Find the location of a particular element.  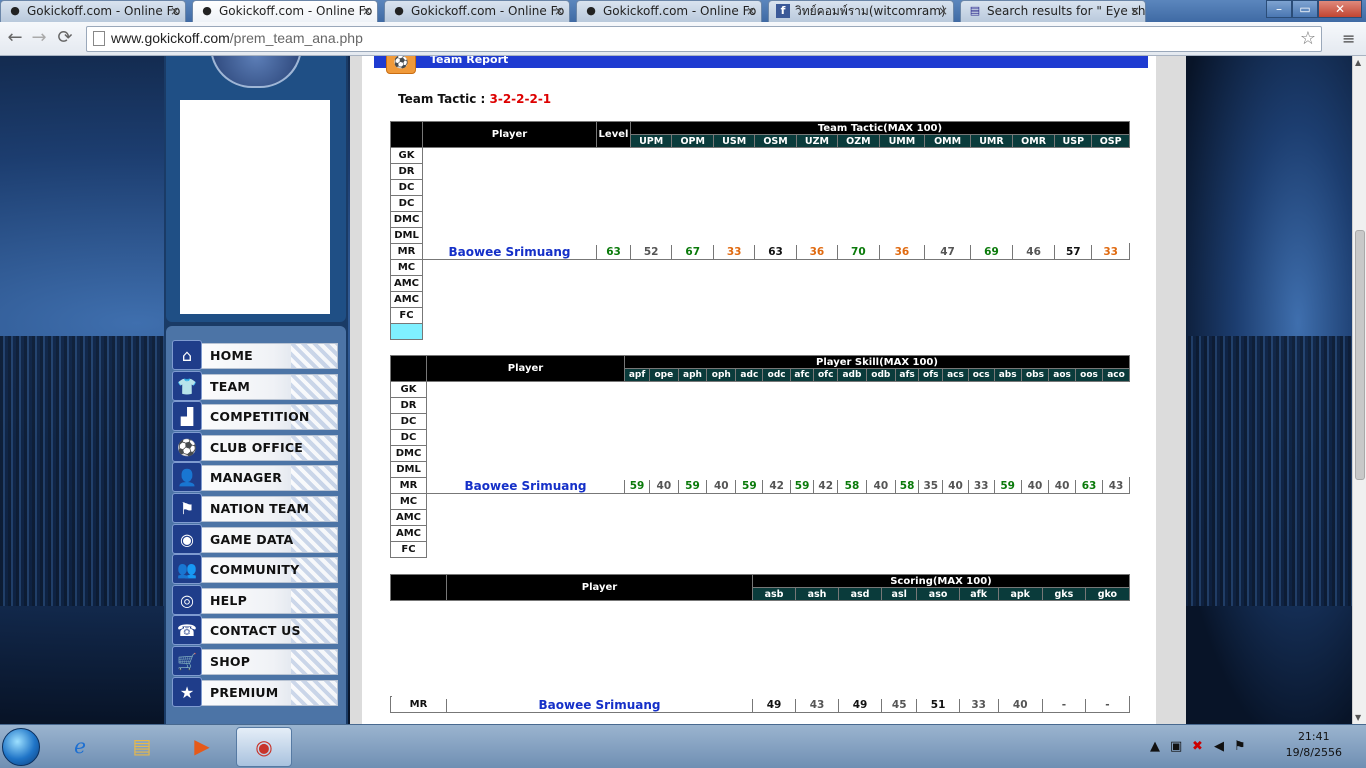

subcol-header: afc is located at coordinates (802, 375).